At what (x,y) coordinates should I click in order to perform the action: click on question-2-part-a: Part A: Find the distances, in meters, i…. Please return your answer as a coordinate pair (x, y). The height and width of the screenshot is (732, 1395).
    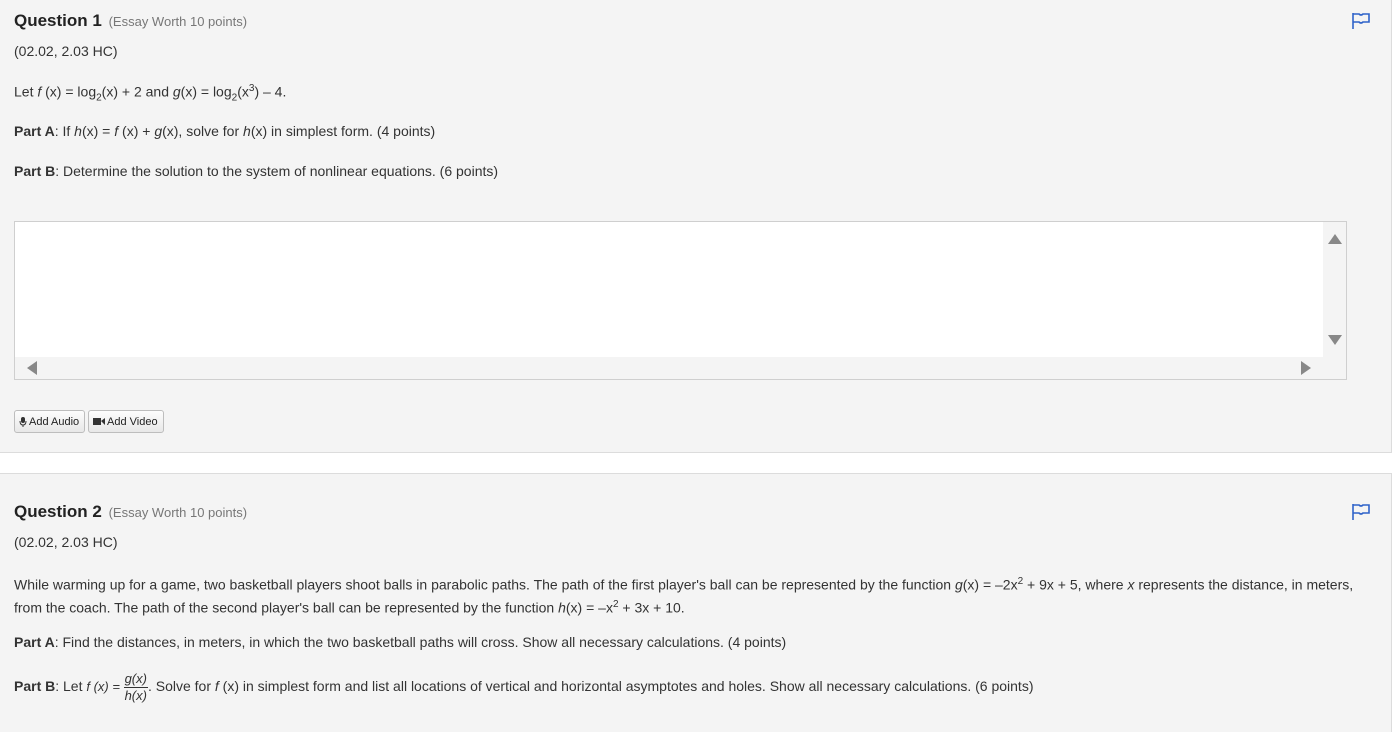
    Looking at the image, I should click on (400, 642).